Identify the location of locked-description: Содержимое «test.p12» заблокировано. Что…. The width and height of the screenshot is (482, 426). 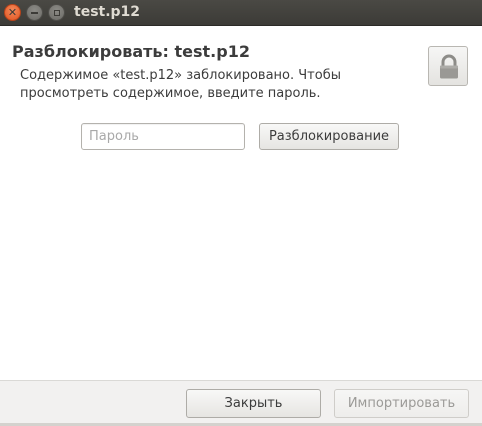
(180, 84).